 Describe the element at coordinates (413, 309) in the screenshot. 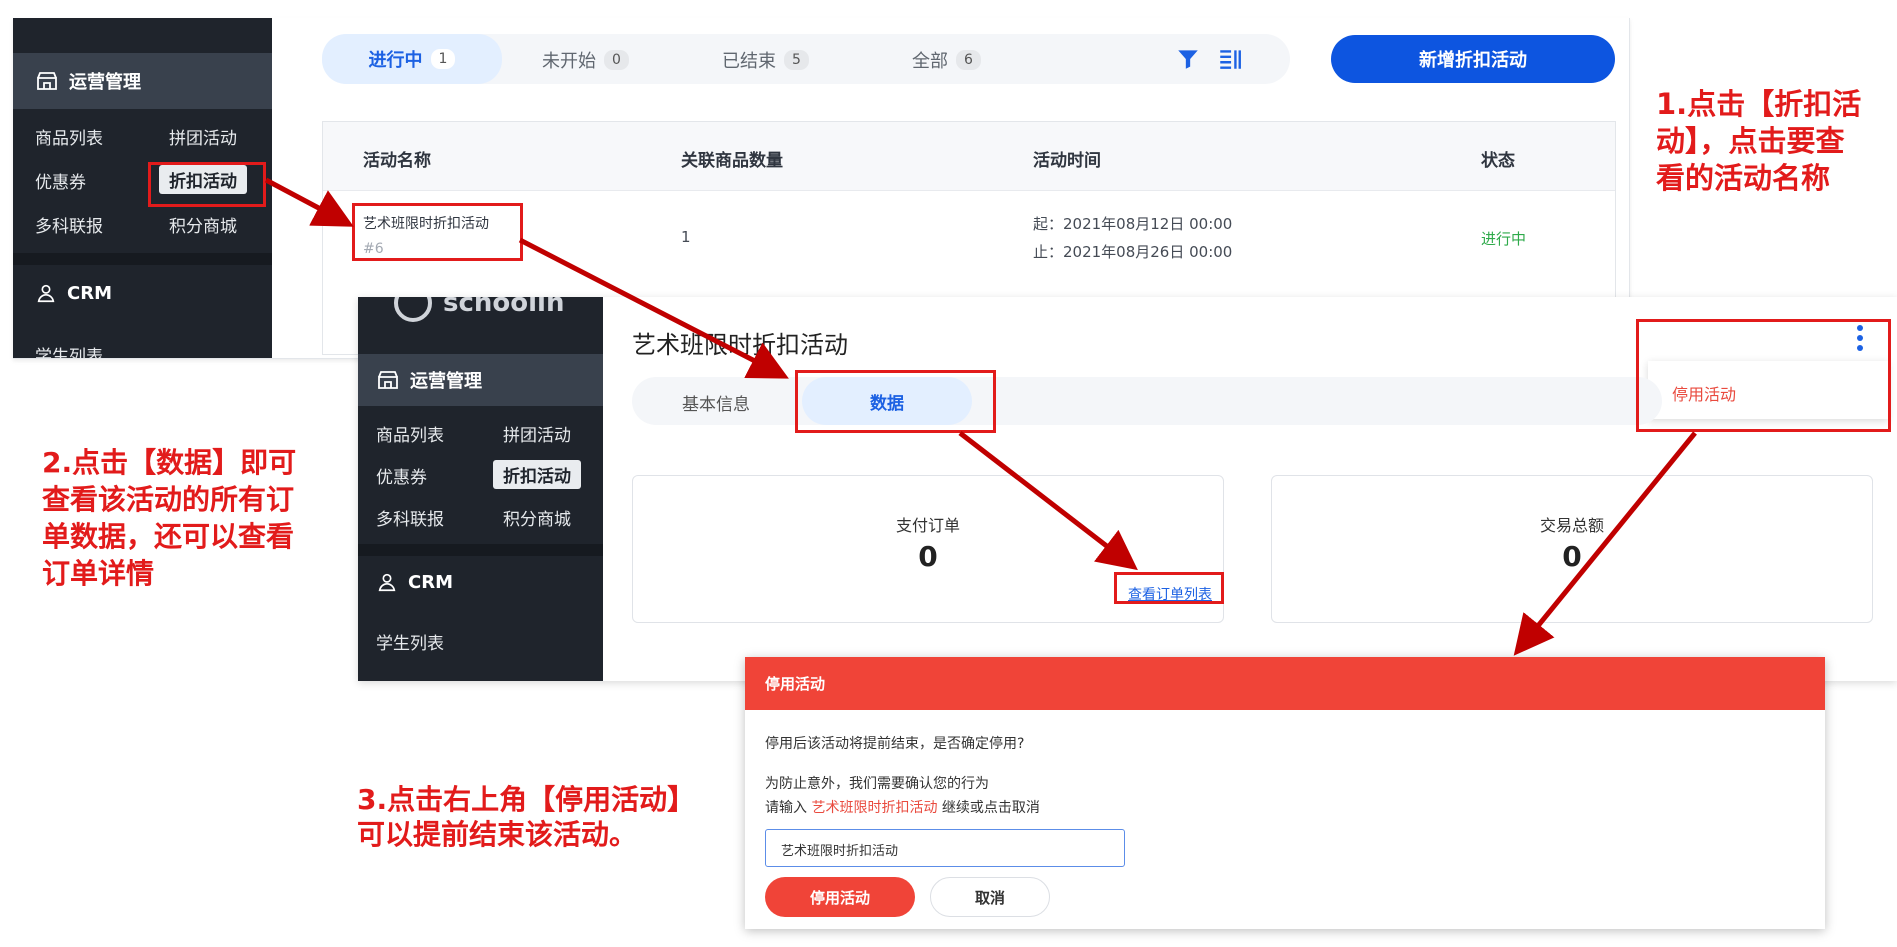

I see `logo-icon` at that location.